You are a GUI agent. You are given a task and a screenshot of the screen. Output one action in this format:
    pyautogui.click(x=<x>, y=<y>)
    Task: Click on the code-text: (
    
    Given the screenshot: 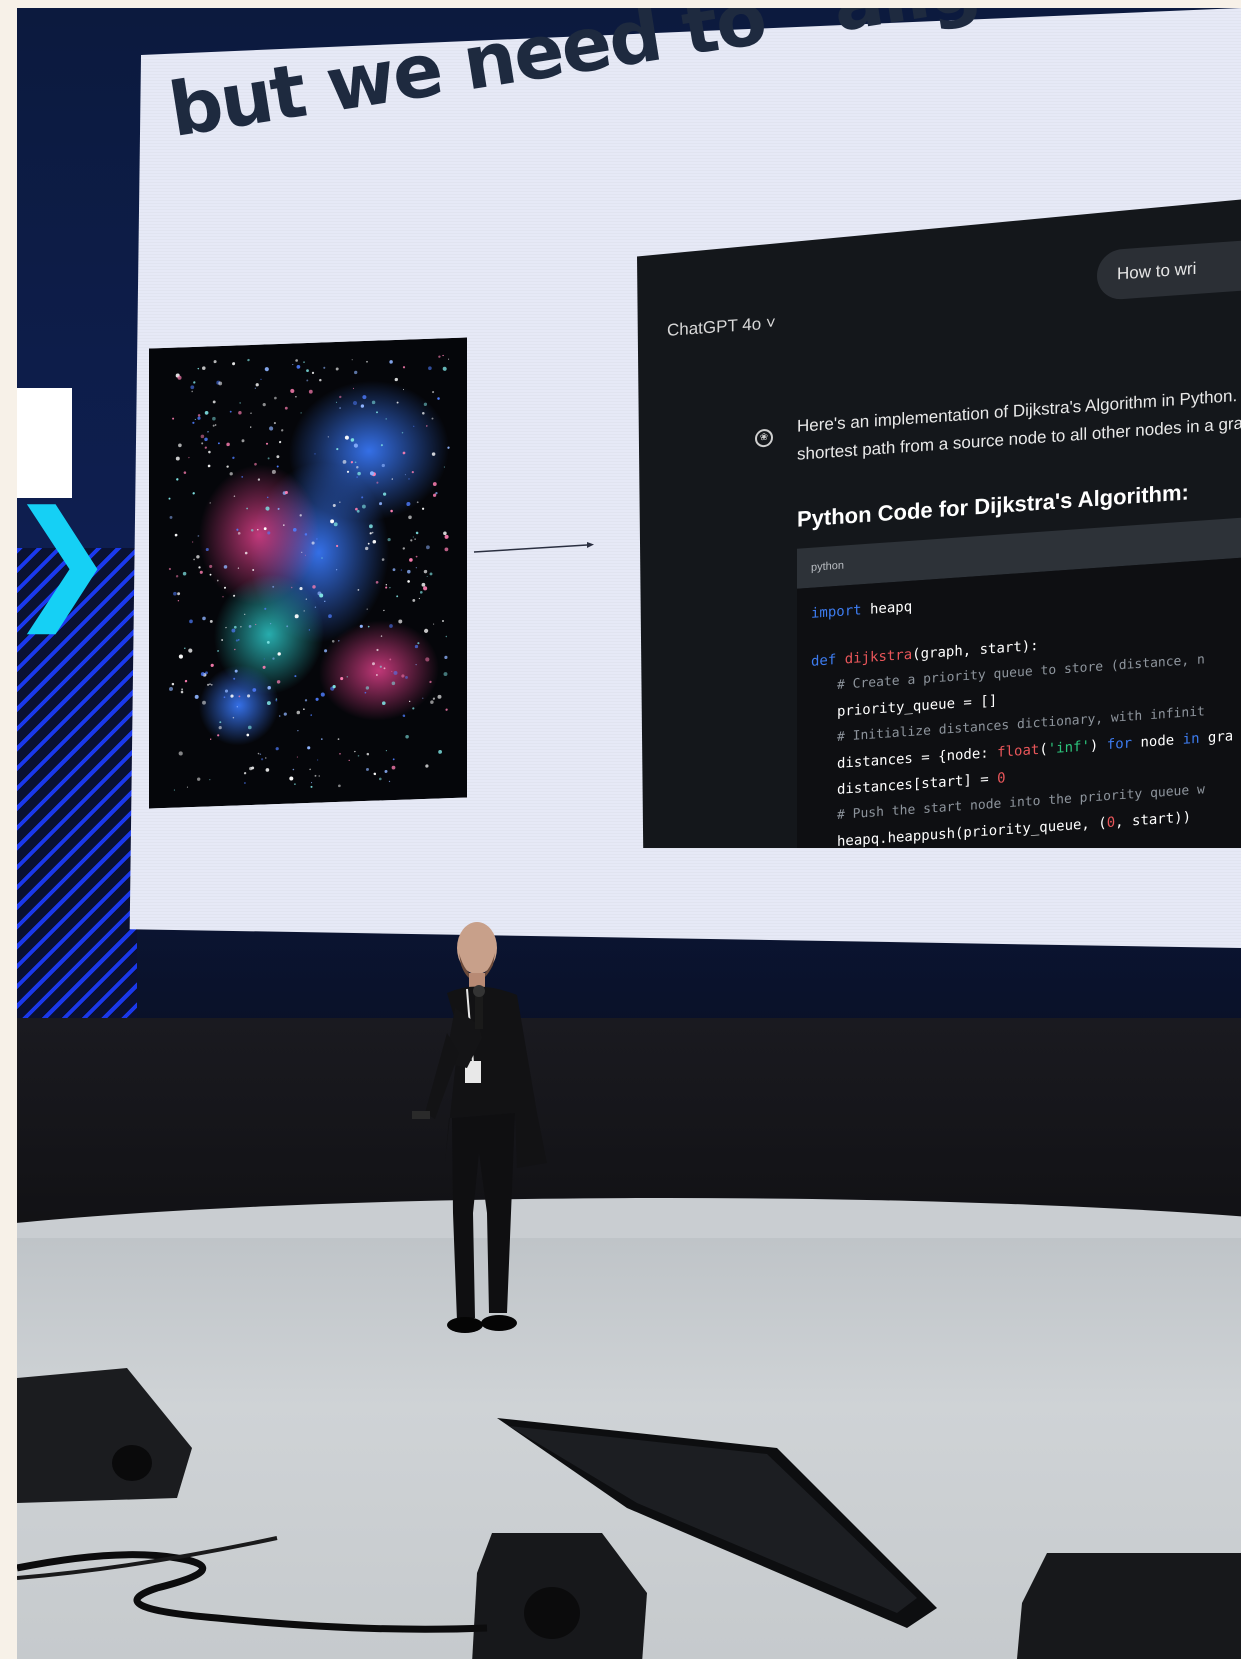 What is the action you would take?
    pyautogui.click(x=1043, y=749)
    